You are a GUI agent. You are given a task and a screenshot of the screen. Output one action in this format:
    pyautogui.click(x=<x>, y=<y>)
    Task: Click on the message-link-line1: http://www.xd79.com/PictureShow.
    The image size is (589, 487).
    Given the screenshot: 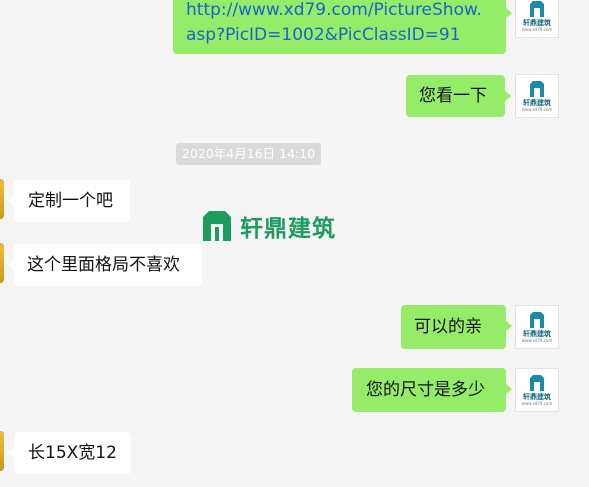 What is the action you would take?
    pyautogui.click(x=340, y=11)
    